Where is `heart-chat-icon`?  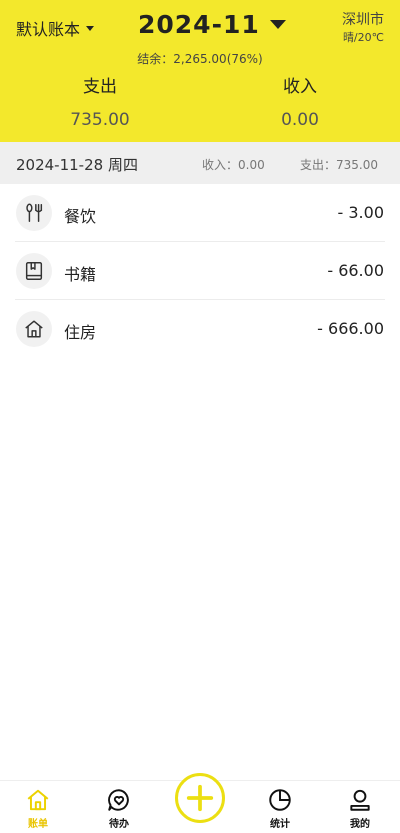 heart-chat-icon is located at coordinates (118, 800).